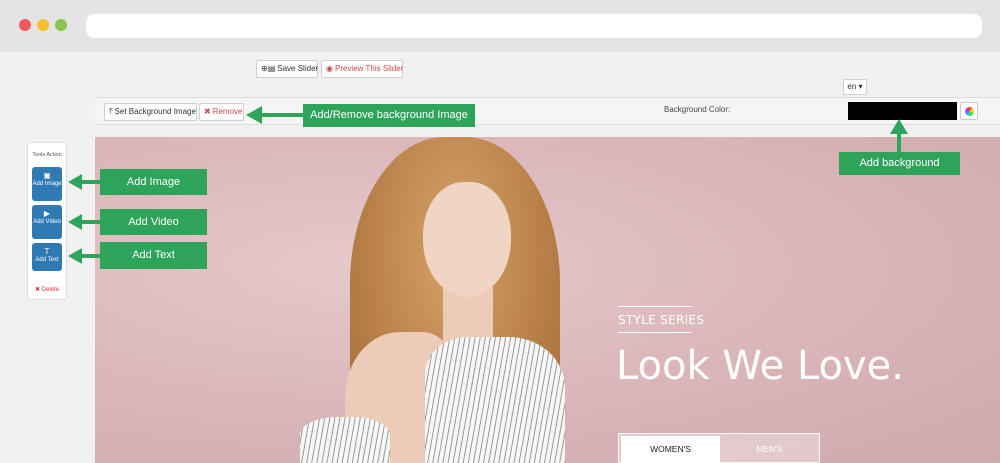 The image size is (1000, 463). What do you see at coordinates (43, 25) in the screenshot?
I see `window-minimize-dot` at bounding box center [43, 25].